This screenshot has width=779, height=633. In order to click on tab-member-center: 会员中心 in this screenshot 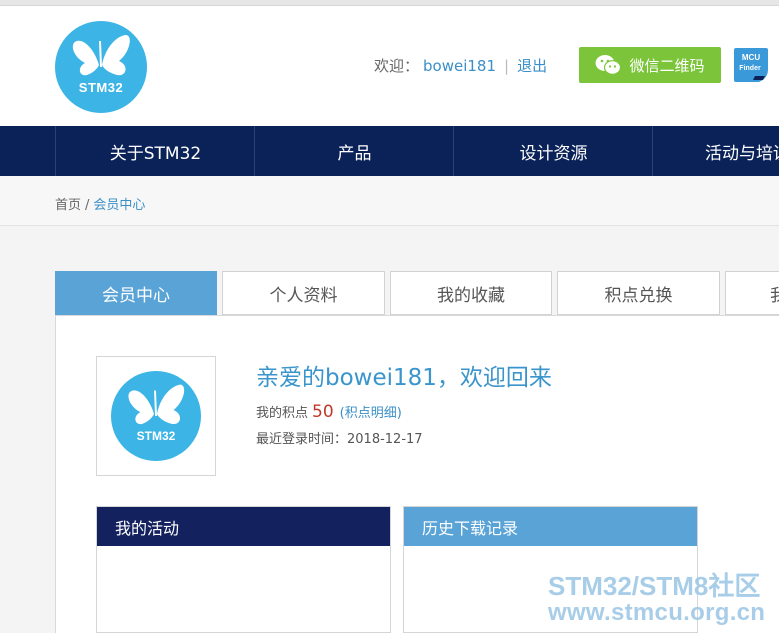, I will do `click(136, 293)`.